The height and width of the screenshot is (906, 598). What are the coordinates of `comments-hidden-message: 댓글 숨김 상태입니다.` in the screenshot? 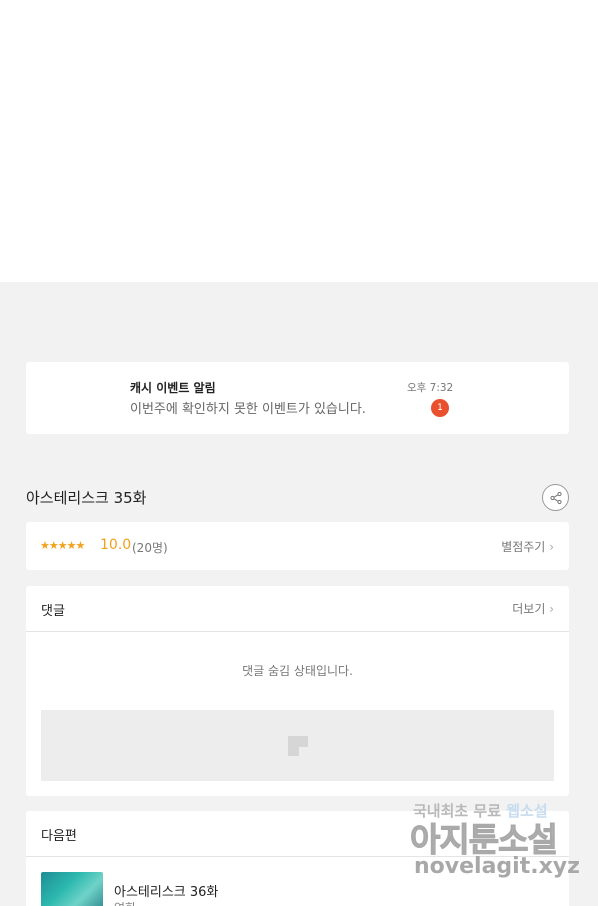 It's located at (297, 671).